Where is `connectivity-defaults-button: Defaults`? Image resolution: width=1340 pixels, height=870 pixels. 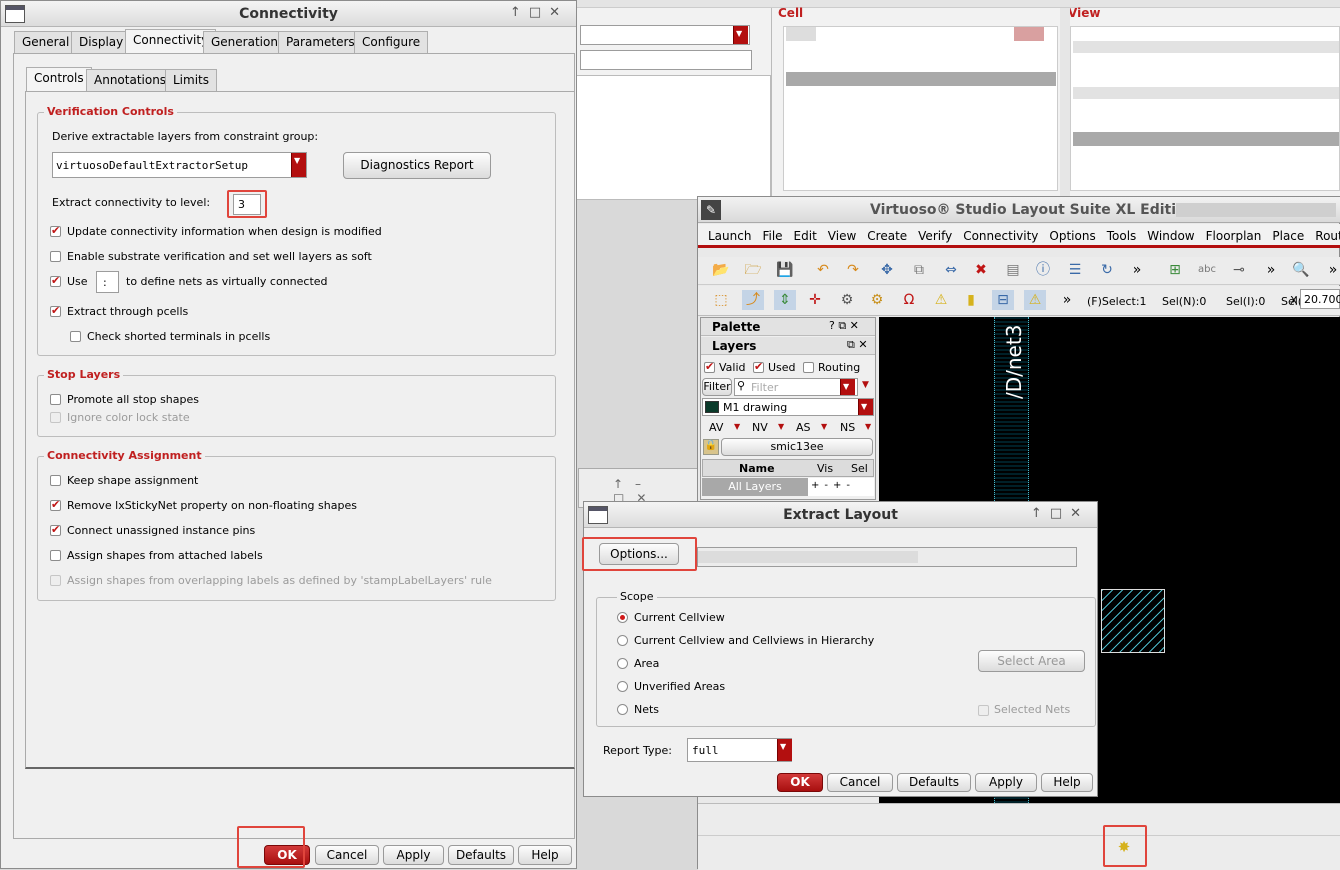
connectivity-defaults-button: Defaults is located at coordinates (481, 855).